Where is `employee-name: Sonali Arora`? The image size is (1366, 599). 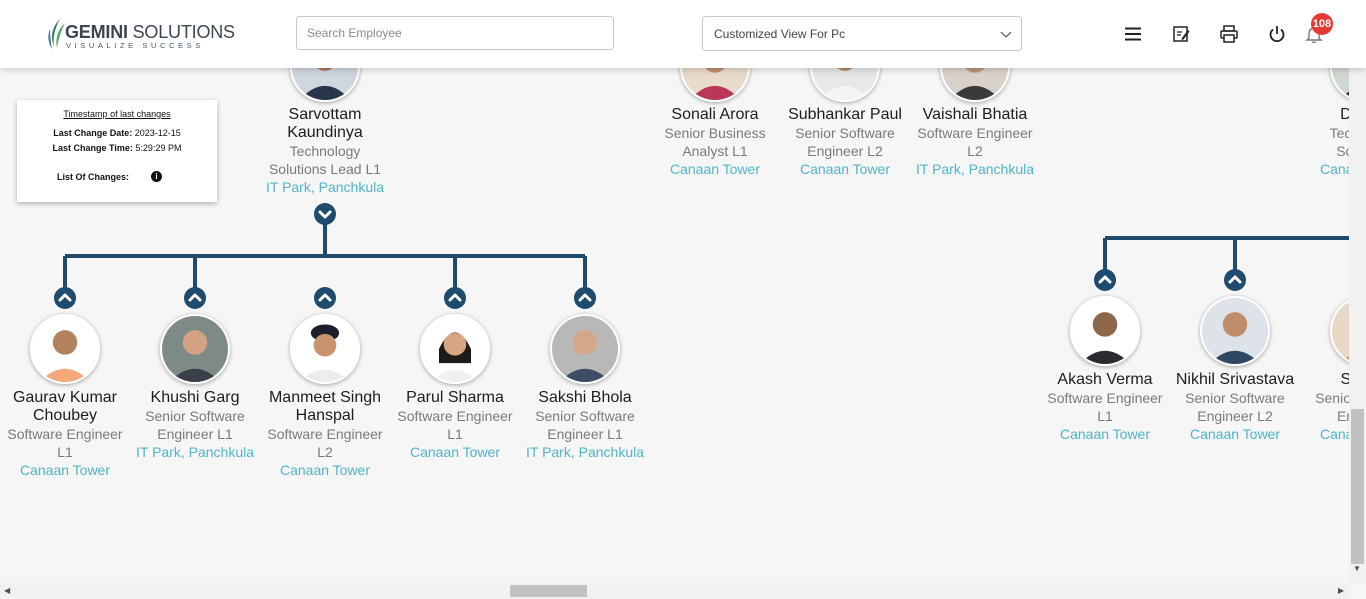
employee-name: Sonali Arora is located at coordinates (715, 114).